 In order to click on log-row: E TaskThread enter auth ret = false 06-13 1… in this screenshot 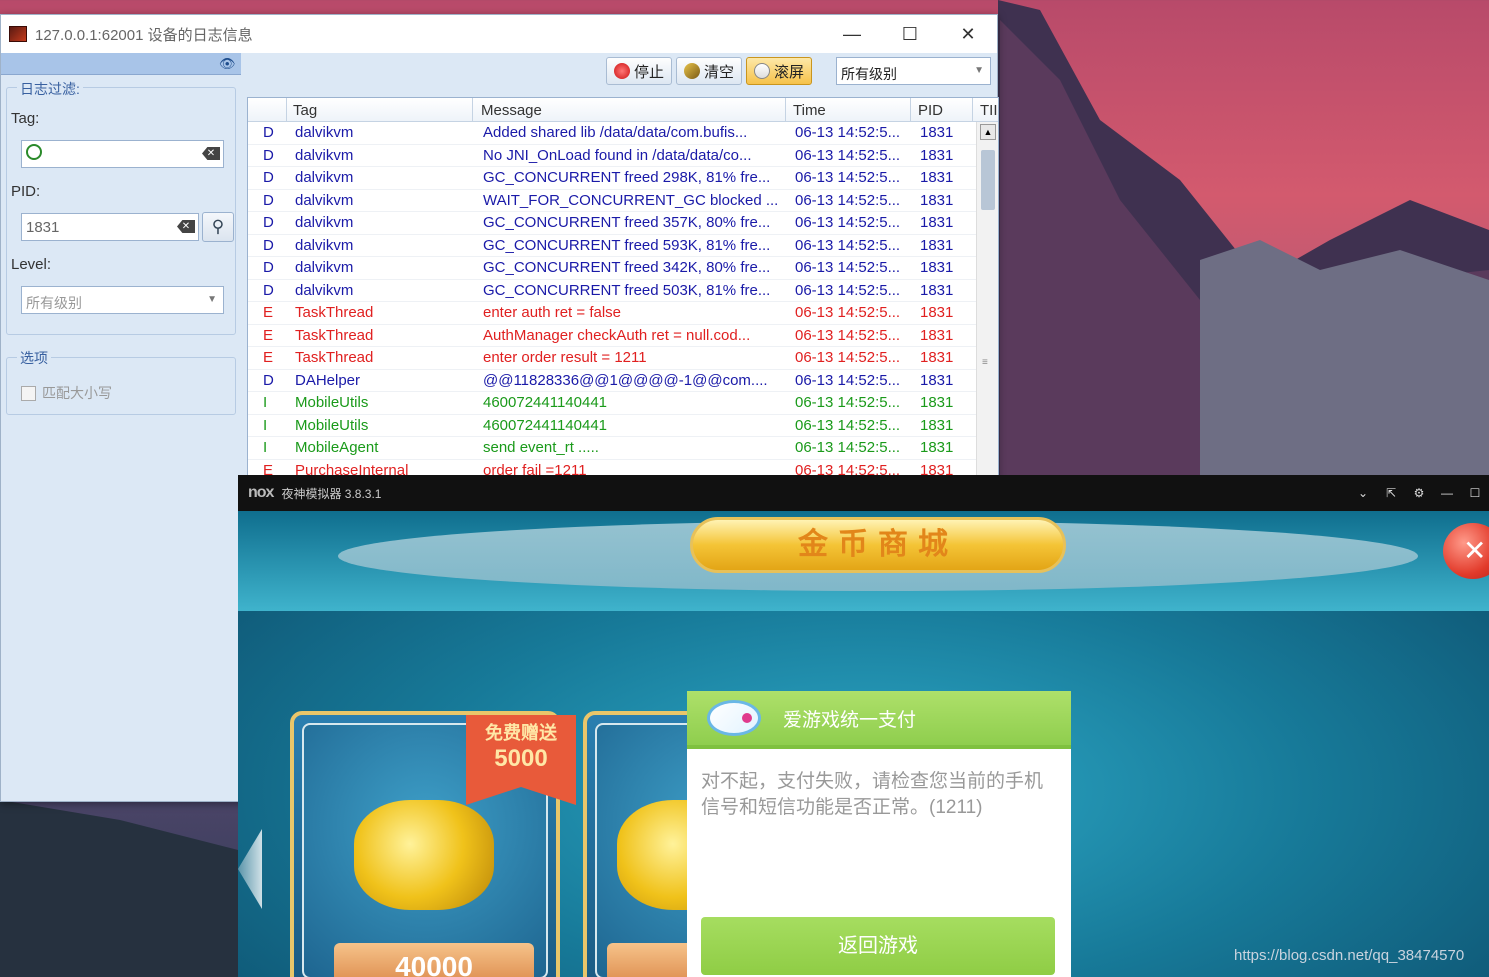, I will do `click(613, 313)`.